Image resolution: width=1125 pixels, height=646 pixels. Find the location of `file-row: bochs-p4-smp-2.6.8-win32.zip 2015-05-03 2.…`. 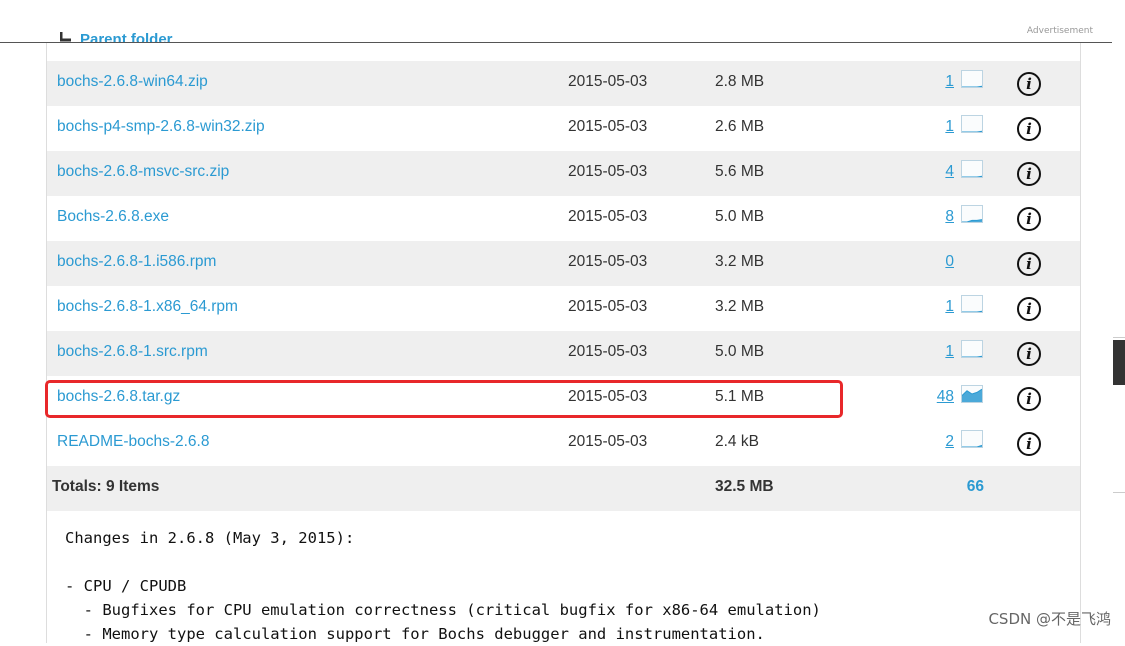

file-row: bochs-p4-smp-2.6.8-win32.zip 2015-05-03 2.… is located at coordinates (563, 128).